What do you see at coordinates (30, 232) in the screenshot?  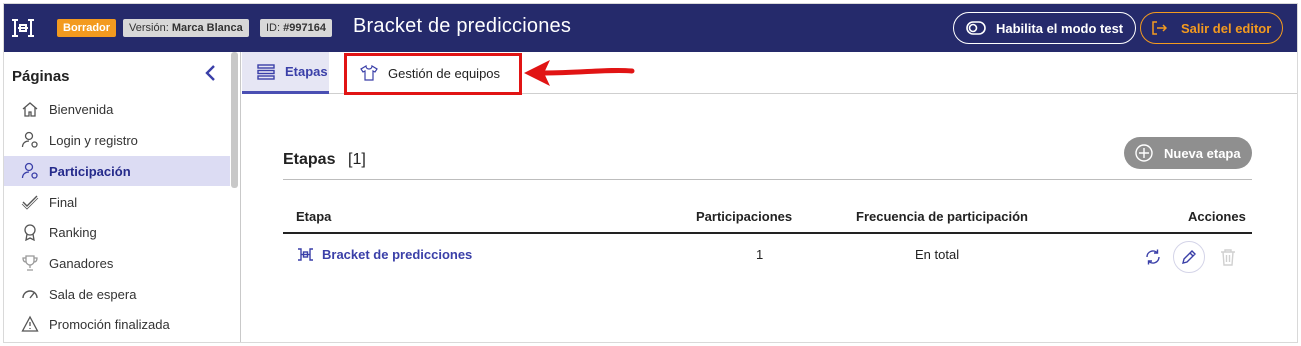 I see `medal-icon` at bounding box center [30, 232].